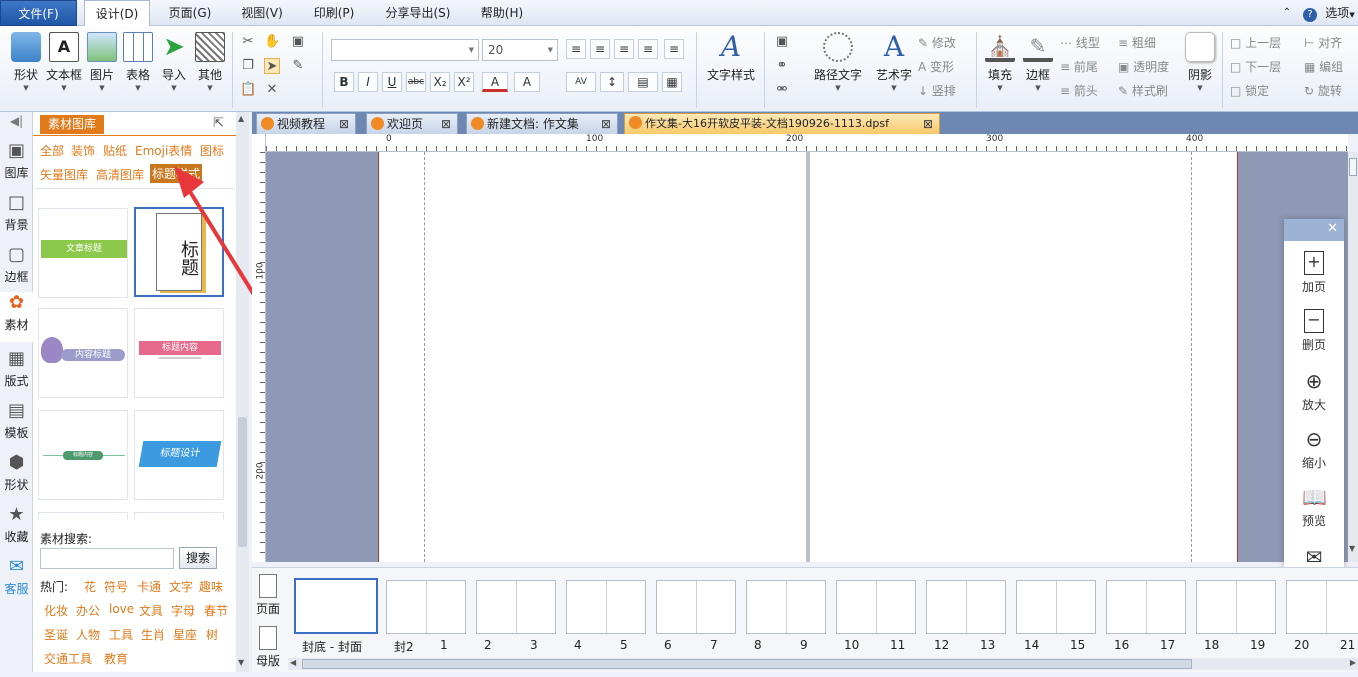 The image size is (1358, 677). Describe the element at coordinates (344, 82) in the screenshot. I see `bold-button: B` at that location.